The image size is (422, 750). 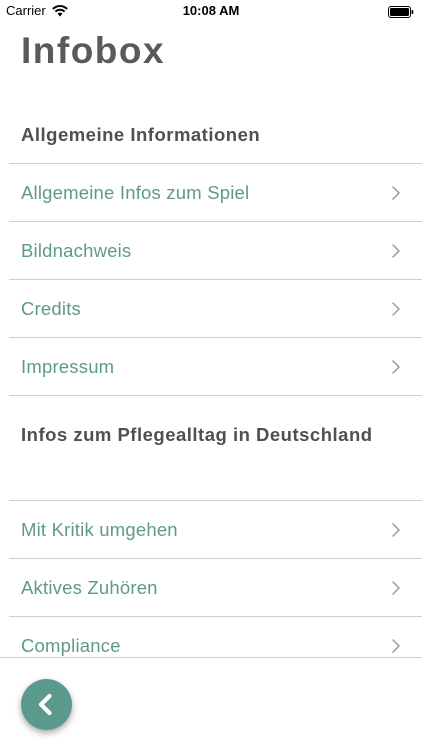 What do you see at coordinates (89, 587) in the screenshot?
I see `list-item-label: Aktives Zuhören` at bounding box center [89, 587].